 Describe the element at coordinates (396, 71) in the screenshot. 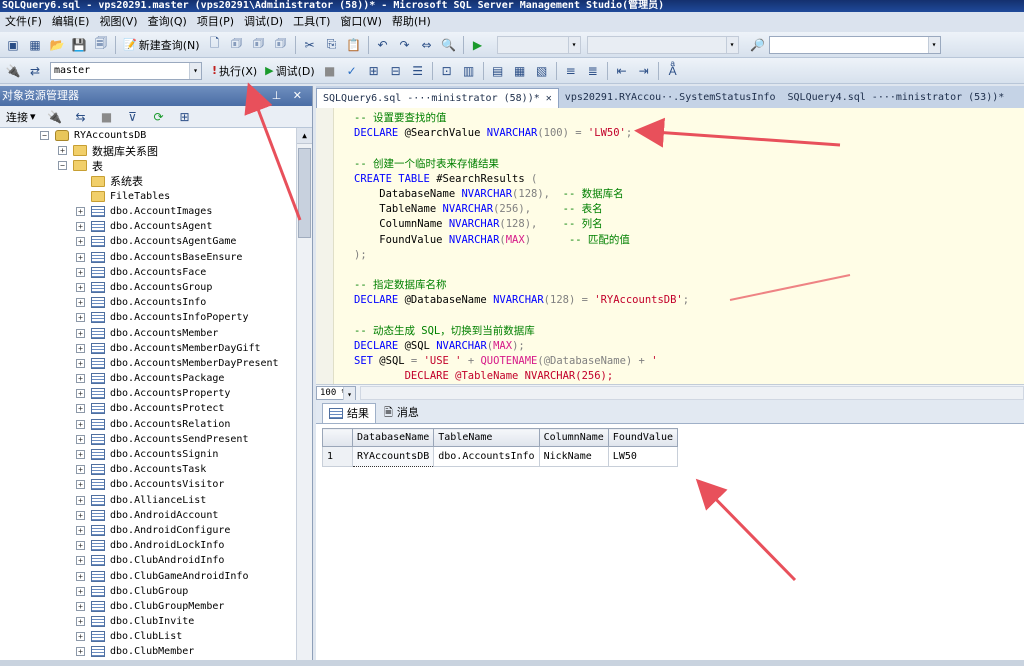

I see `query-options-icon: ⊟` at that location.